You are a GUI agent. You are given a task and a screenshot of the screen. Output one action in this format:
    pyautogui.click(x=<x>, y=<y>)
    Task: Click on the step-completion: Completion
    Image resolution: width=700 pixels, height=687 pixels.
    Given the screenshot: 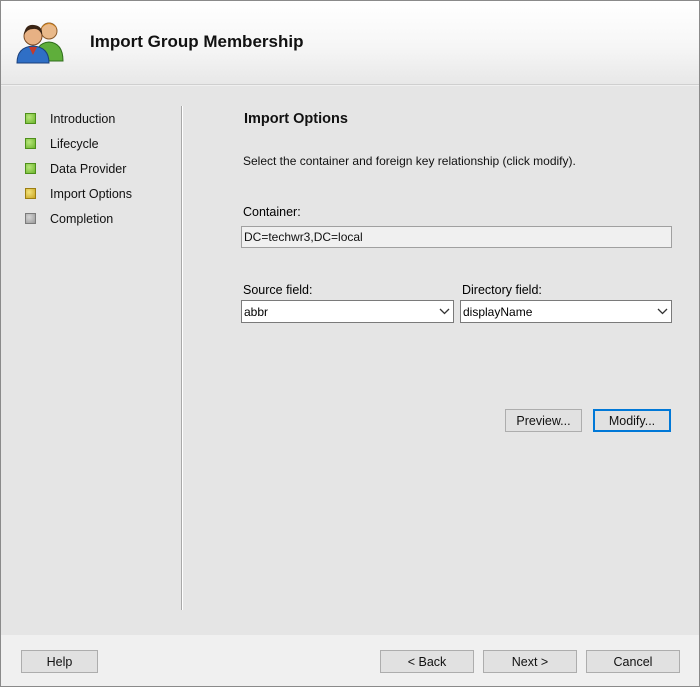 What is the action you would take?
    pyautogui.click(x=100, y=218)
    